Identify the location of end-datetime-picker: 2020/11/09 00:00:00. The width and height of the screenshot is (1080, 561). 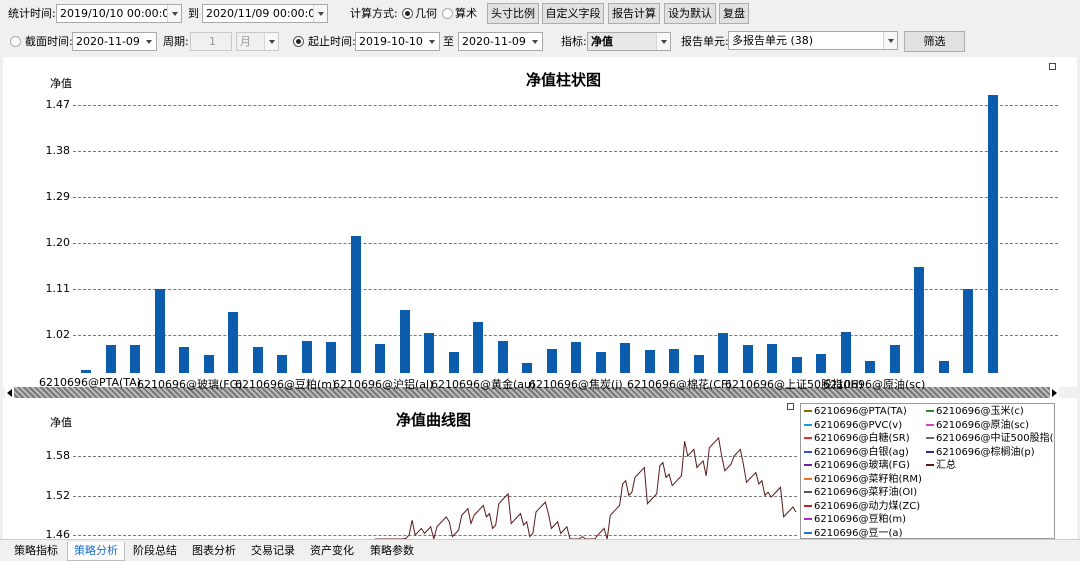
(265, 13).